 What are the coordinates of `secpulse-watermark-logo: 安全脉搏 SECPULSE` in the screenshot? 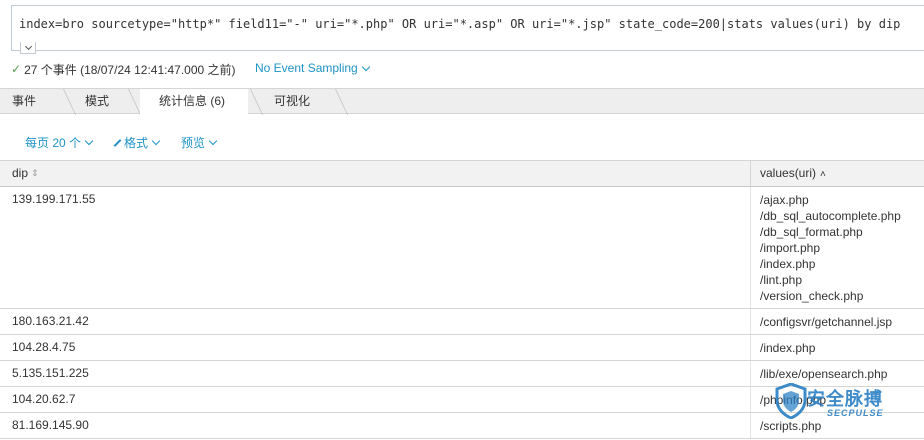 It's located at (845, 403).